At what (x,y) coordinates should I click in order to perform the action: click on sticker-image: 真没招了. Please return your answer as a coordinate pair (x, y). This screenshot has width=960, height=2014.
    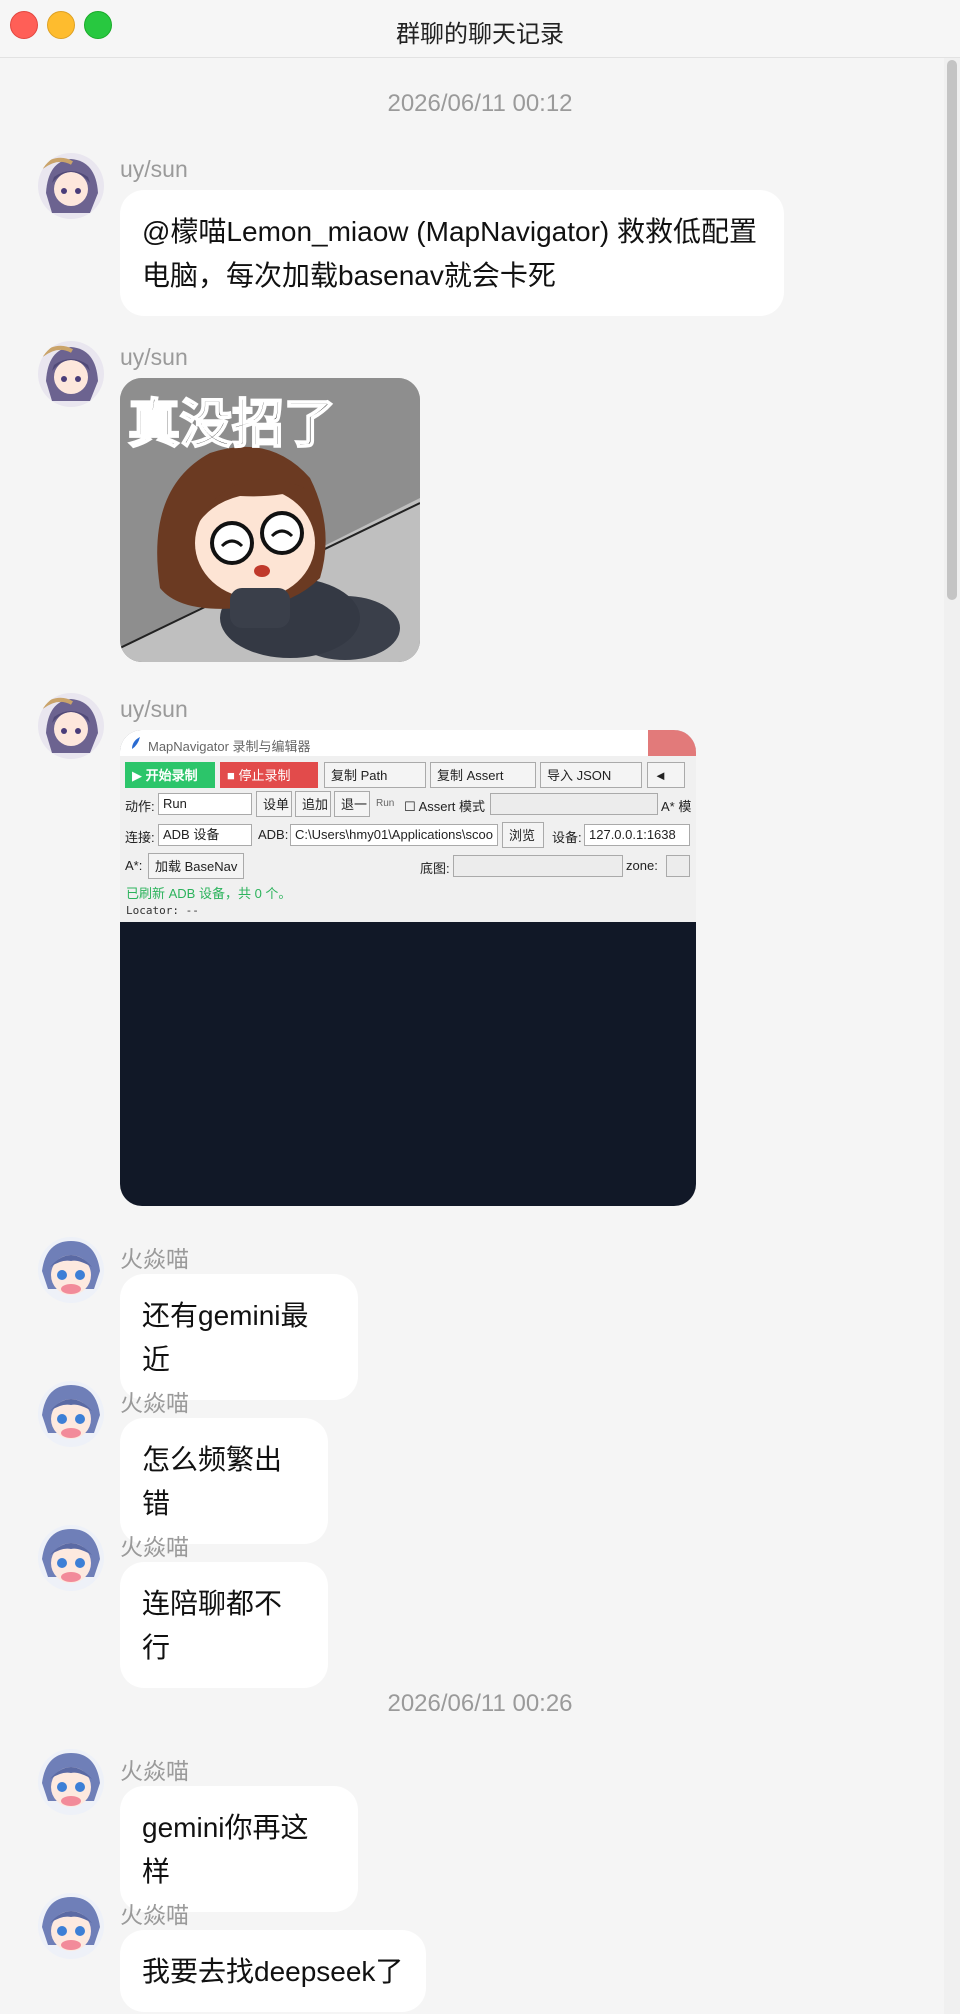
    Looking at the image, I should click on (270, 520).